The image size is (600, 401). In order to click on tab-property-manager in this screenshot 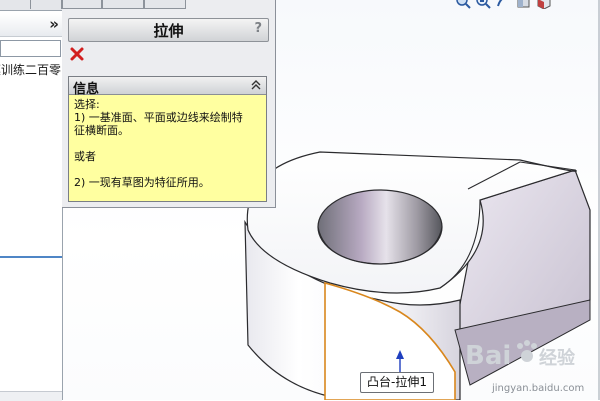, I will do `click(46, 4)`.